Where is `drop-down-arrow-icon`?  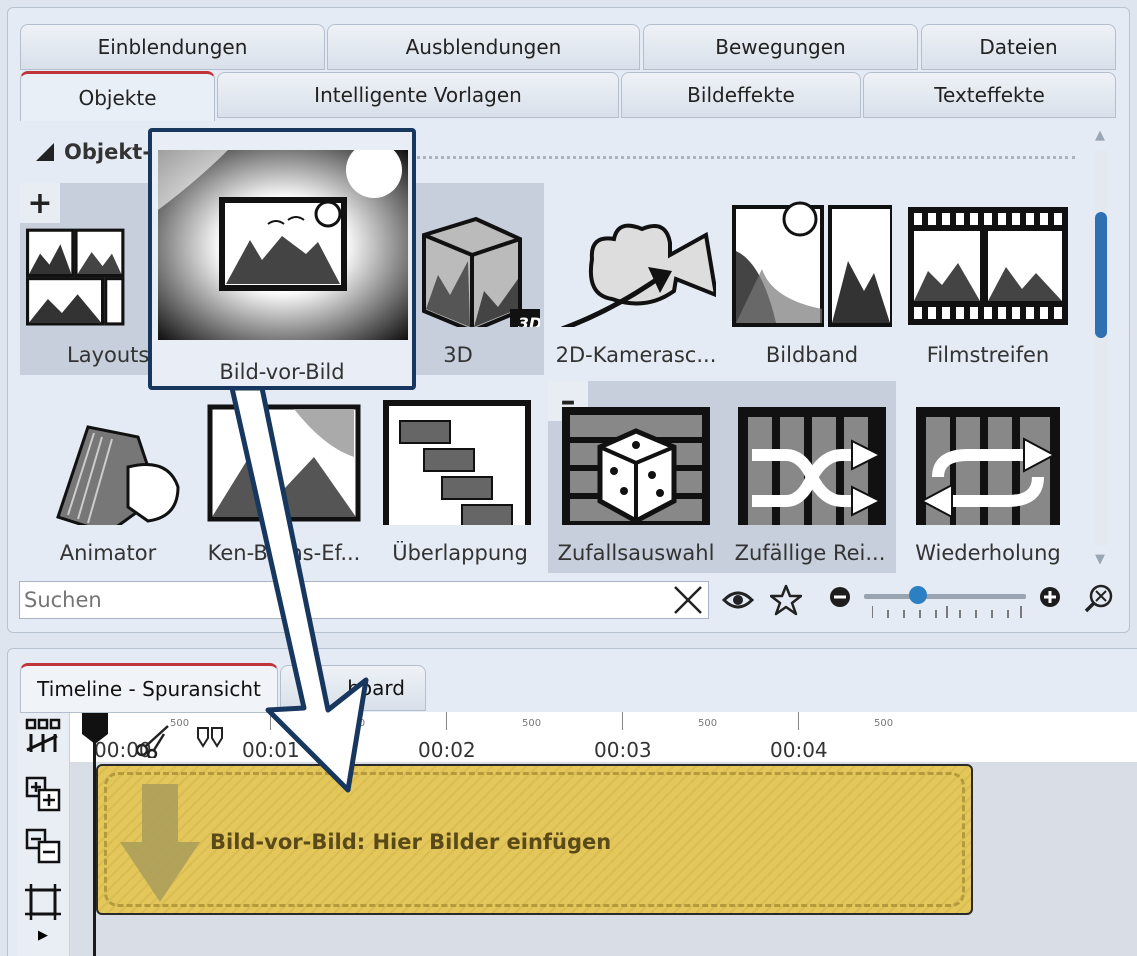 drop-down-arrow-icon is located at coordinates (160, 843).